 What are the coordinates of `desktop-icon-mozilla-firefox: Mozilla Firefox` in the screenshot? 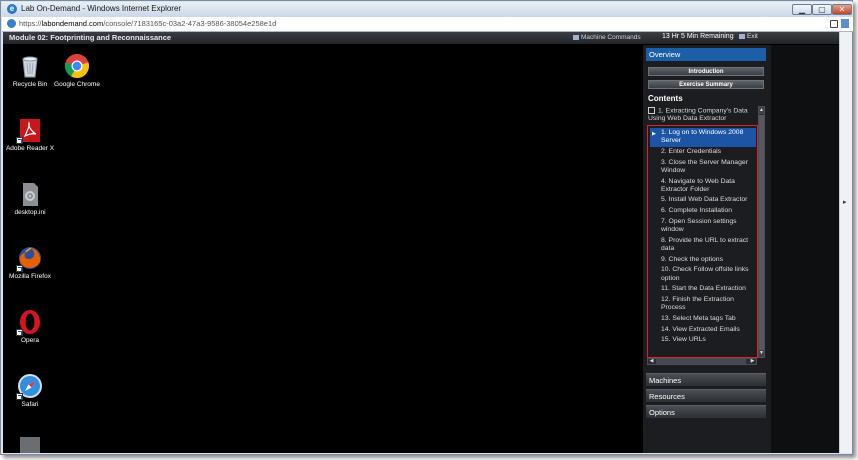 It's located at (30, 263).